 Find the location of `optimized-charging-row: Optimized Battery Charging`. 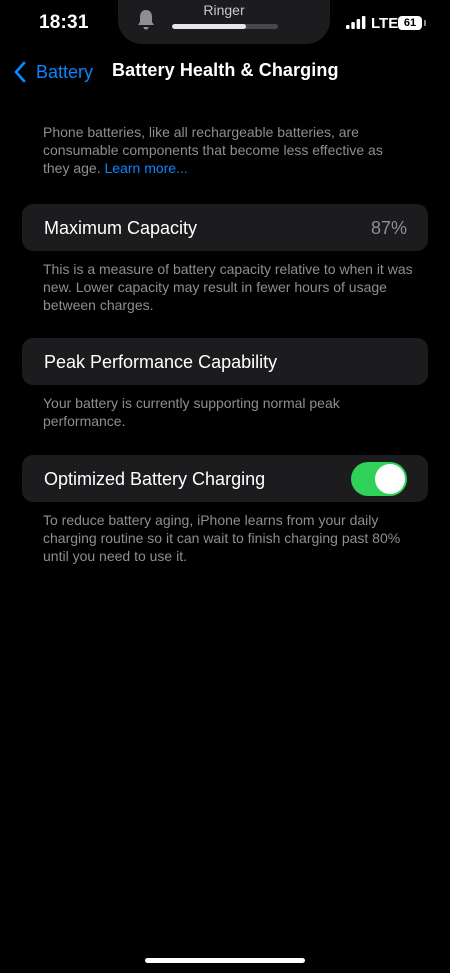

optimized-charging-row: Optimized Battery Charging is located at coordinates (225, 478).